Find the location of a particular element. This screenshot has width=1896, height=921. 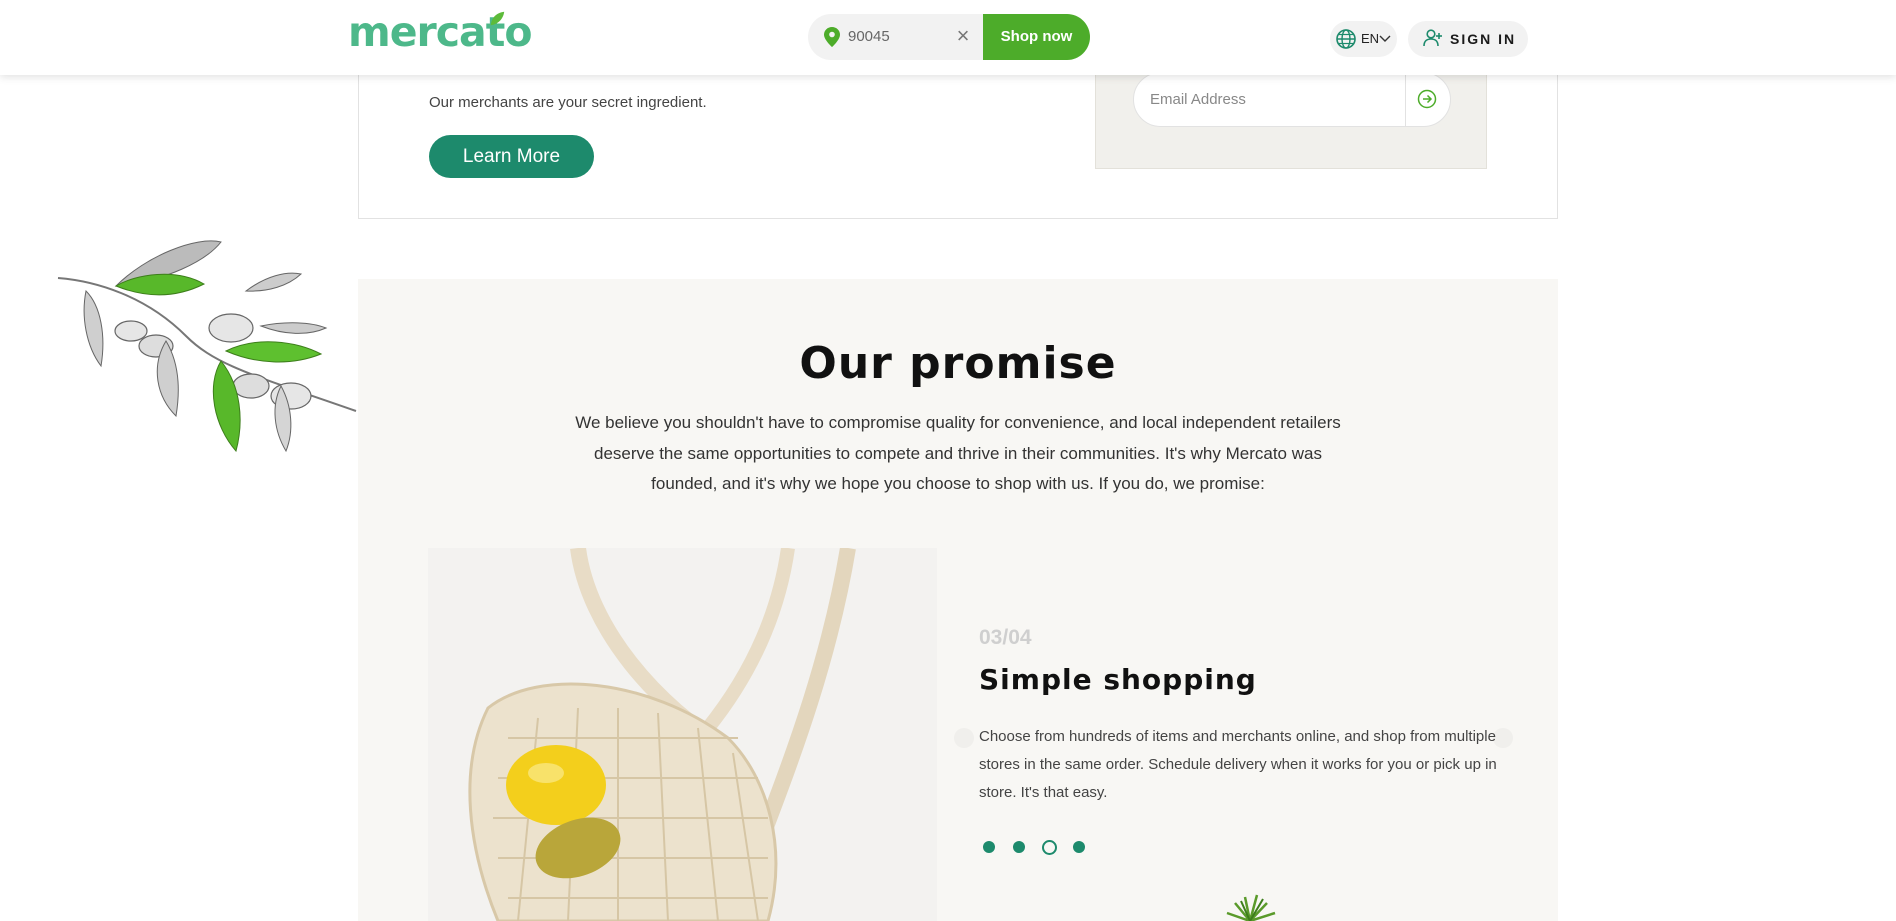

mesh-bag-illustration is located at coordinates (682, 734).